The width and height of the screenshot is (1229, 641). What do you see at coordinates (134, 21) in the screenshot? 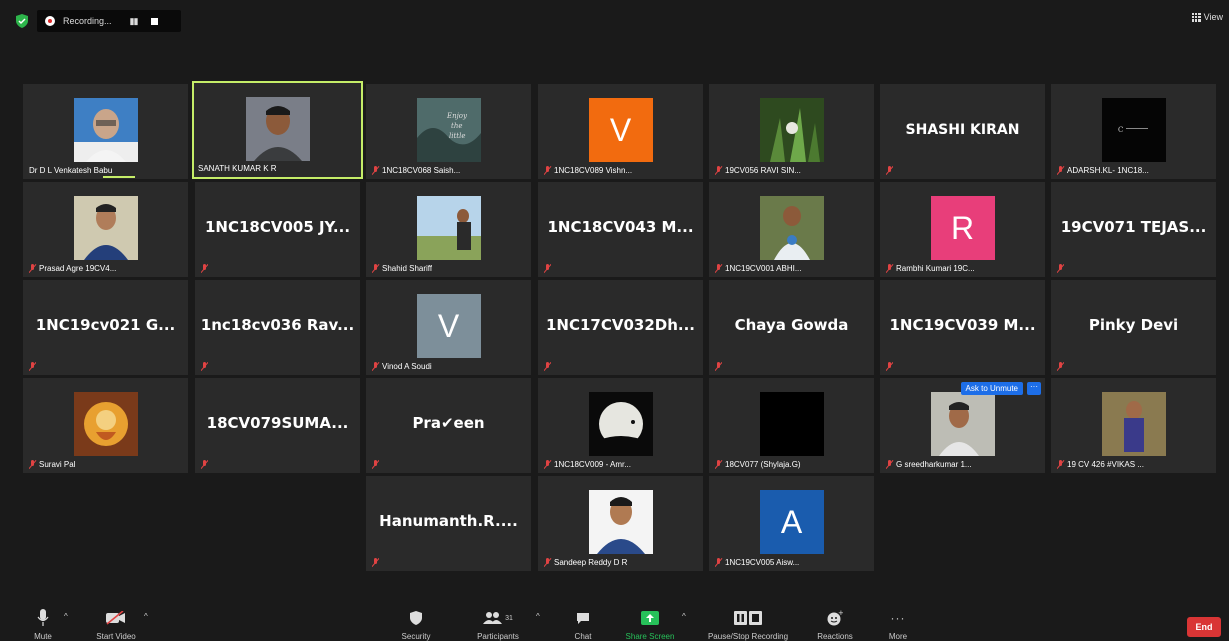
I see `pause-recording-icon: ▮▮` at bounding box center [134, 21].